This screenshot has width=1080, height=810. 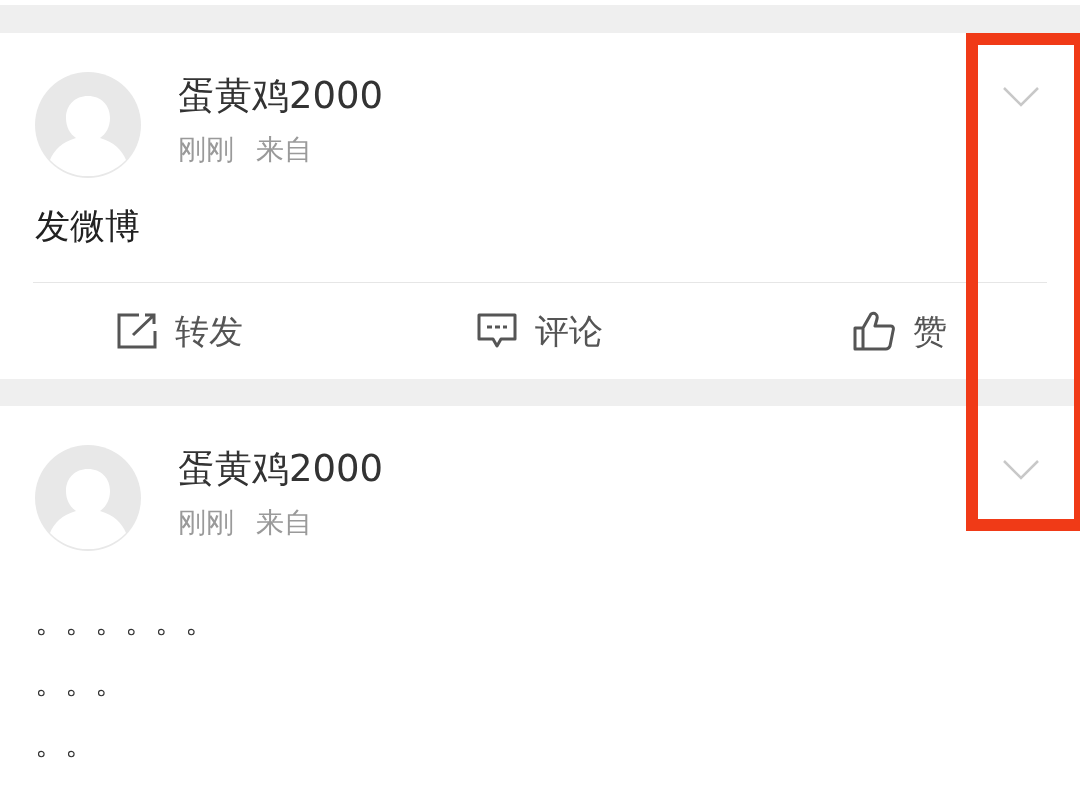 I want to click on repost-button: 转发, so click(x=180, y=331).